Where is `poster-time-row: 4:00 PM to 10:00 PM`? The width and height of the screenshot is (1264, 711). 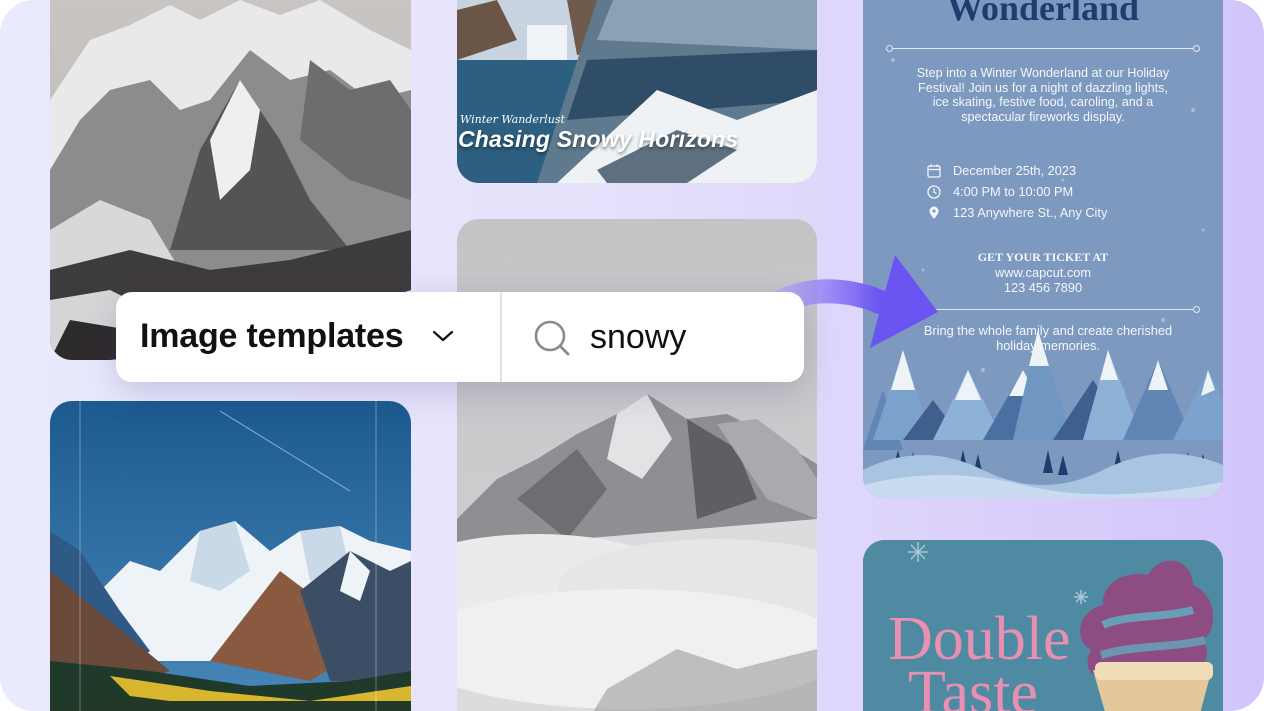 poster-time-row: 4:00 PM to 10:00 PM is located at coordinates (1000, 191).